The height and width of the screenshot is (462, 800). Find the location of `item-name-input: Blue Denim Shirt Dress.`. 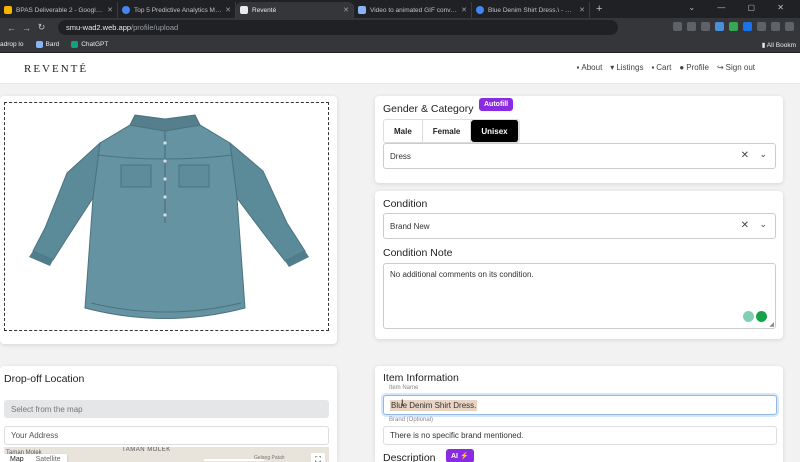

item-name-input: Blue Denim Shirt Dress. is located at coordinates (580, 405).